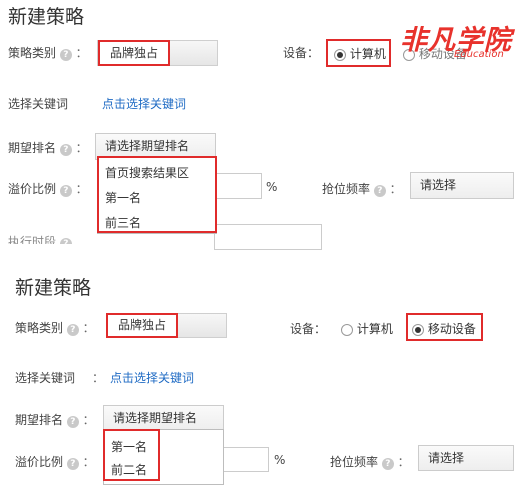 The width and height of the screenshot is (528, 485). I want to click on freq-label-1: 抢位频率 ? ：, so click(362, 188).